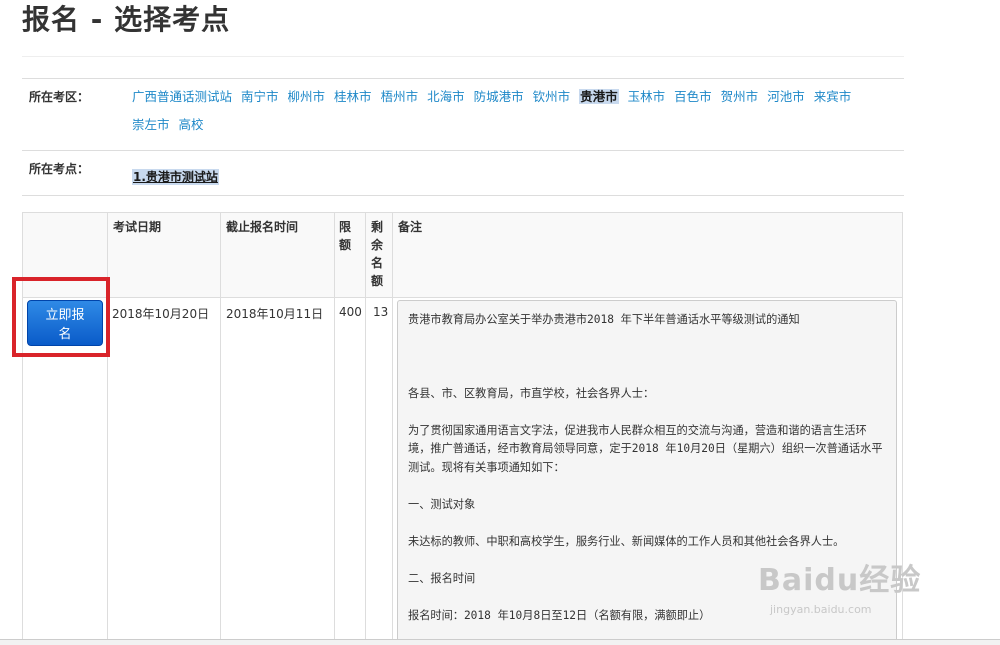 The width and height of the screenshot is (1000, 645). What do you see at coordinates (693, 96) in the screenshot?
I see `region-link-baise: 百色市` at bounding box center [693, 96].